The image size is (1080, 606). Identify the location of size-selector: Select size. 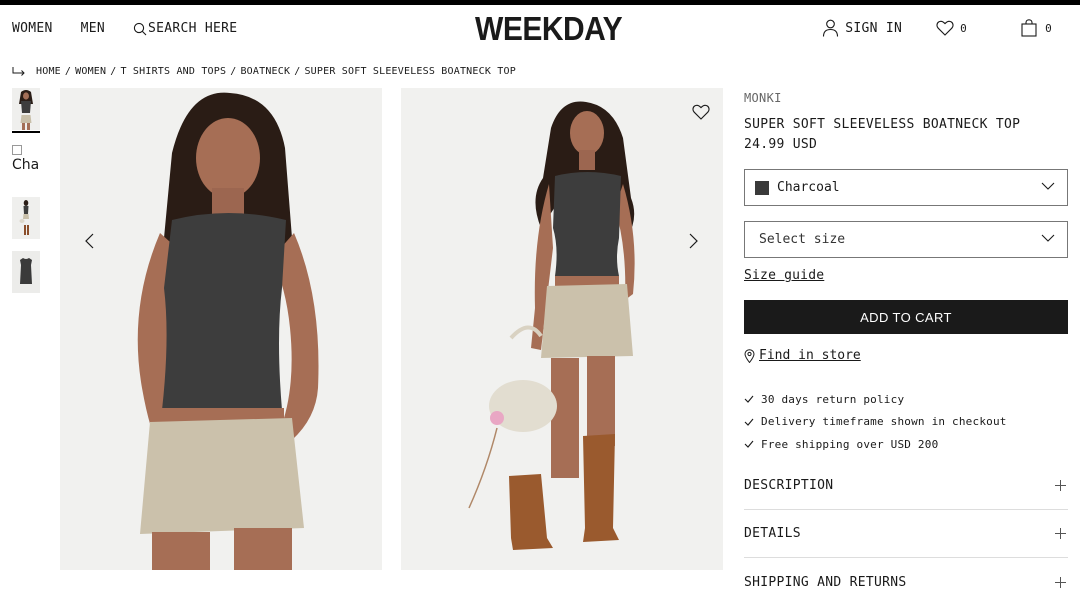
(906, 239).